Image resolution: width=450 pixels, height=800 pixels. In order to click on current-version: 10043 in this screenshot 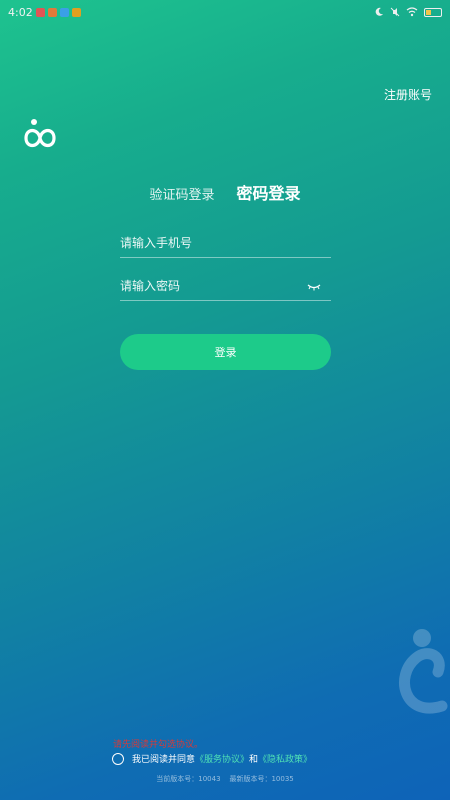, I will do `click(209, 779)`.